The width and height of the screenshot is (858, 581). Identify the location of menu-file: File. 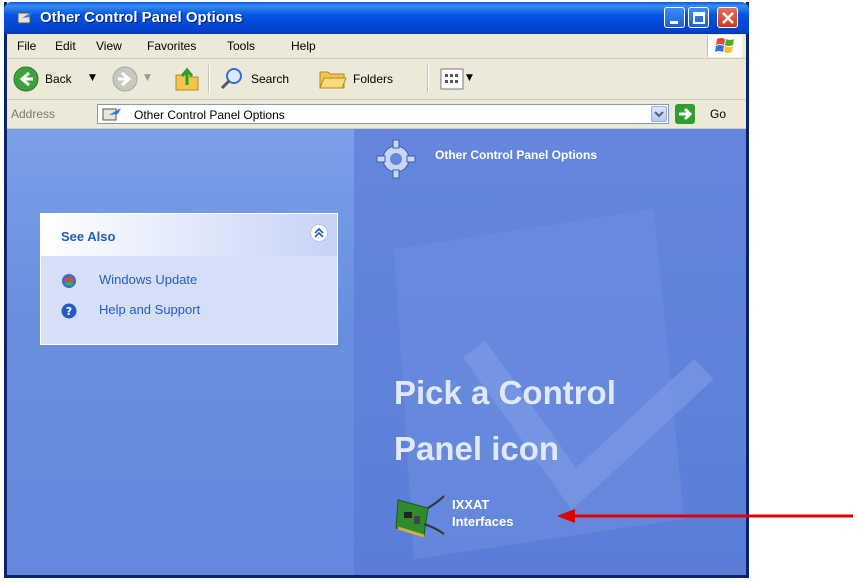
(26, 46).